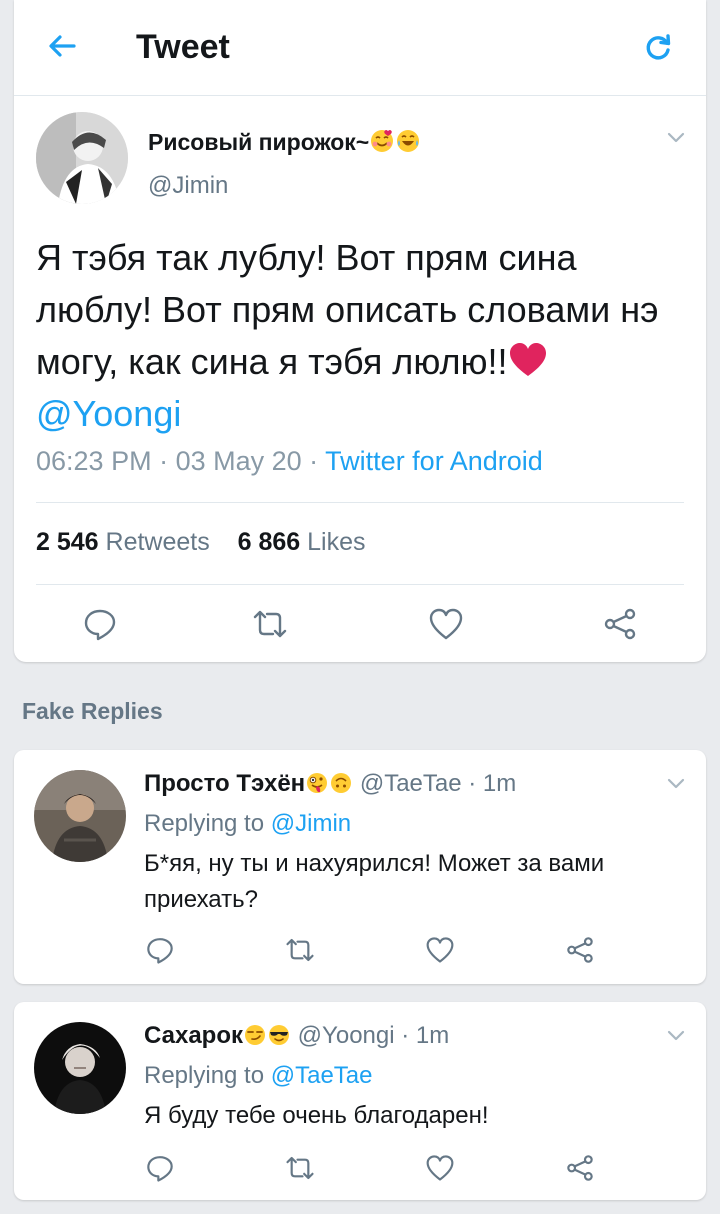  I want to click on app-header: Tweet, so click(360, 48).